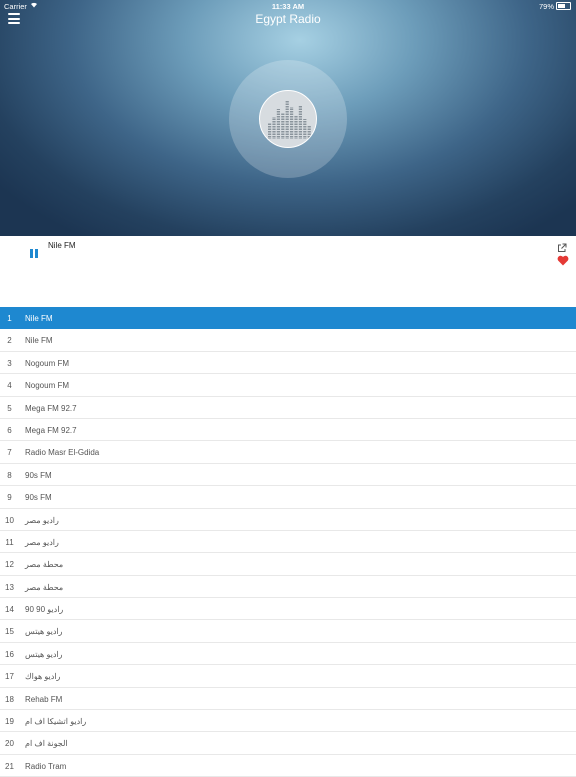  Describe the element at coordinates (9, 453) in the screenshot. I see `station-number: 7` at that location.